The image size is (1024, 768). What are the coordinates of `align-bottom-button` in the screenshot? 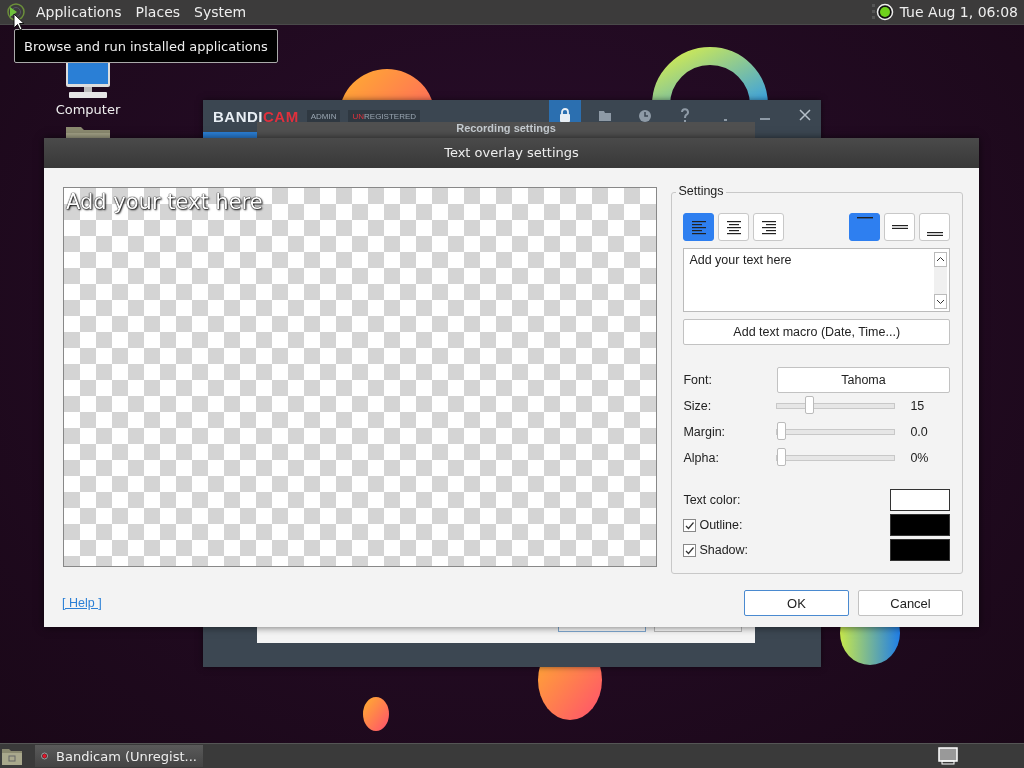 It's located at (934, 227).